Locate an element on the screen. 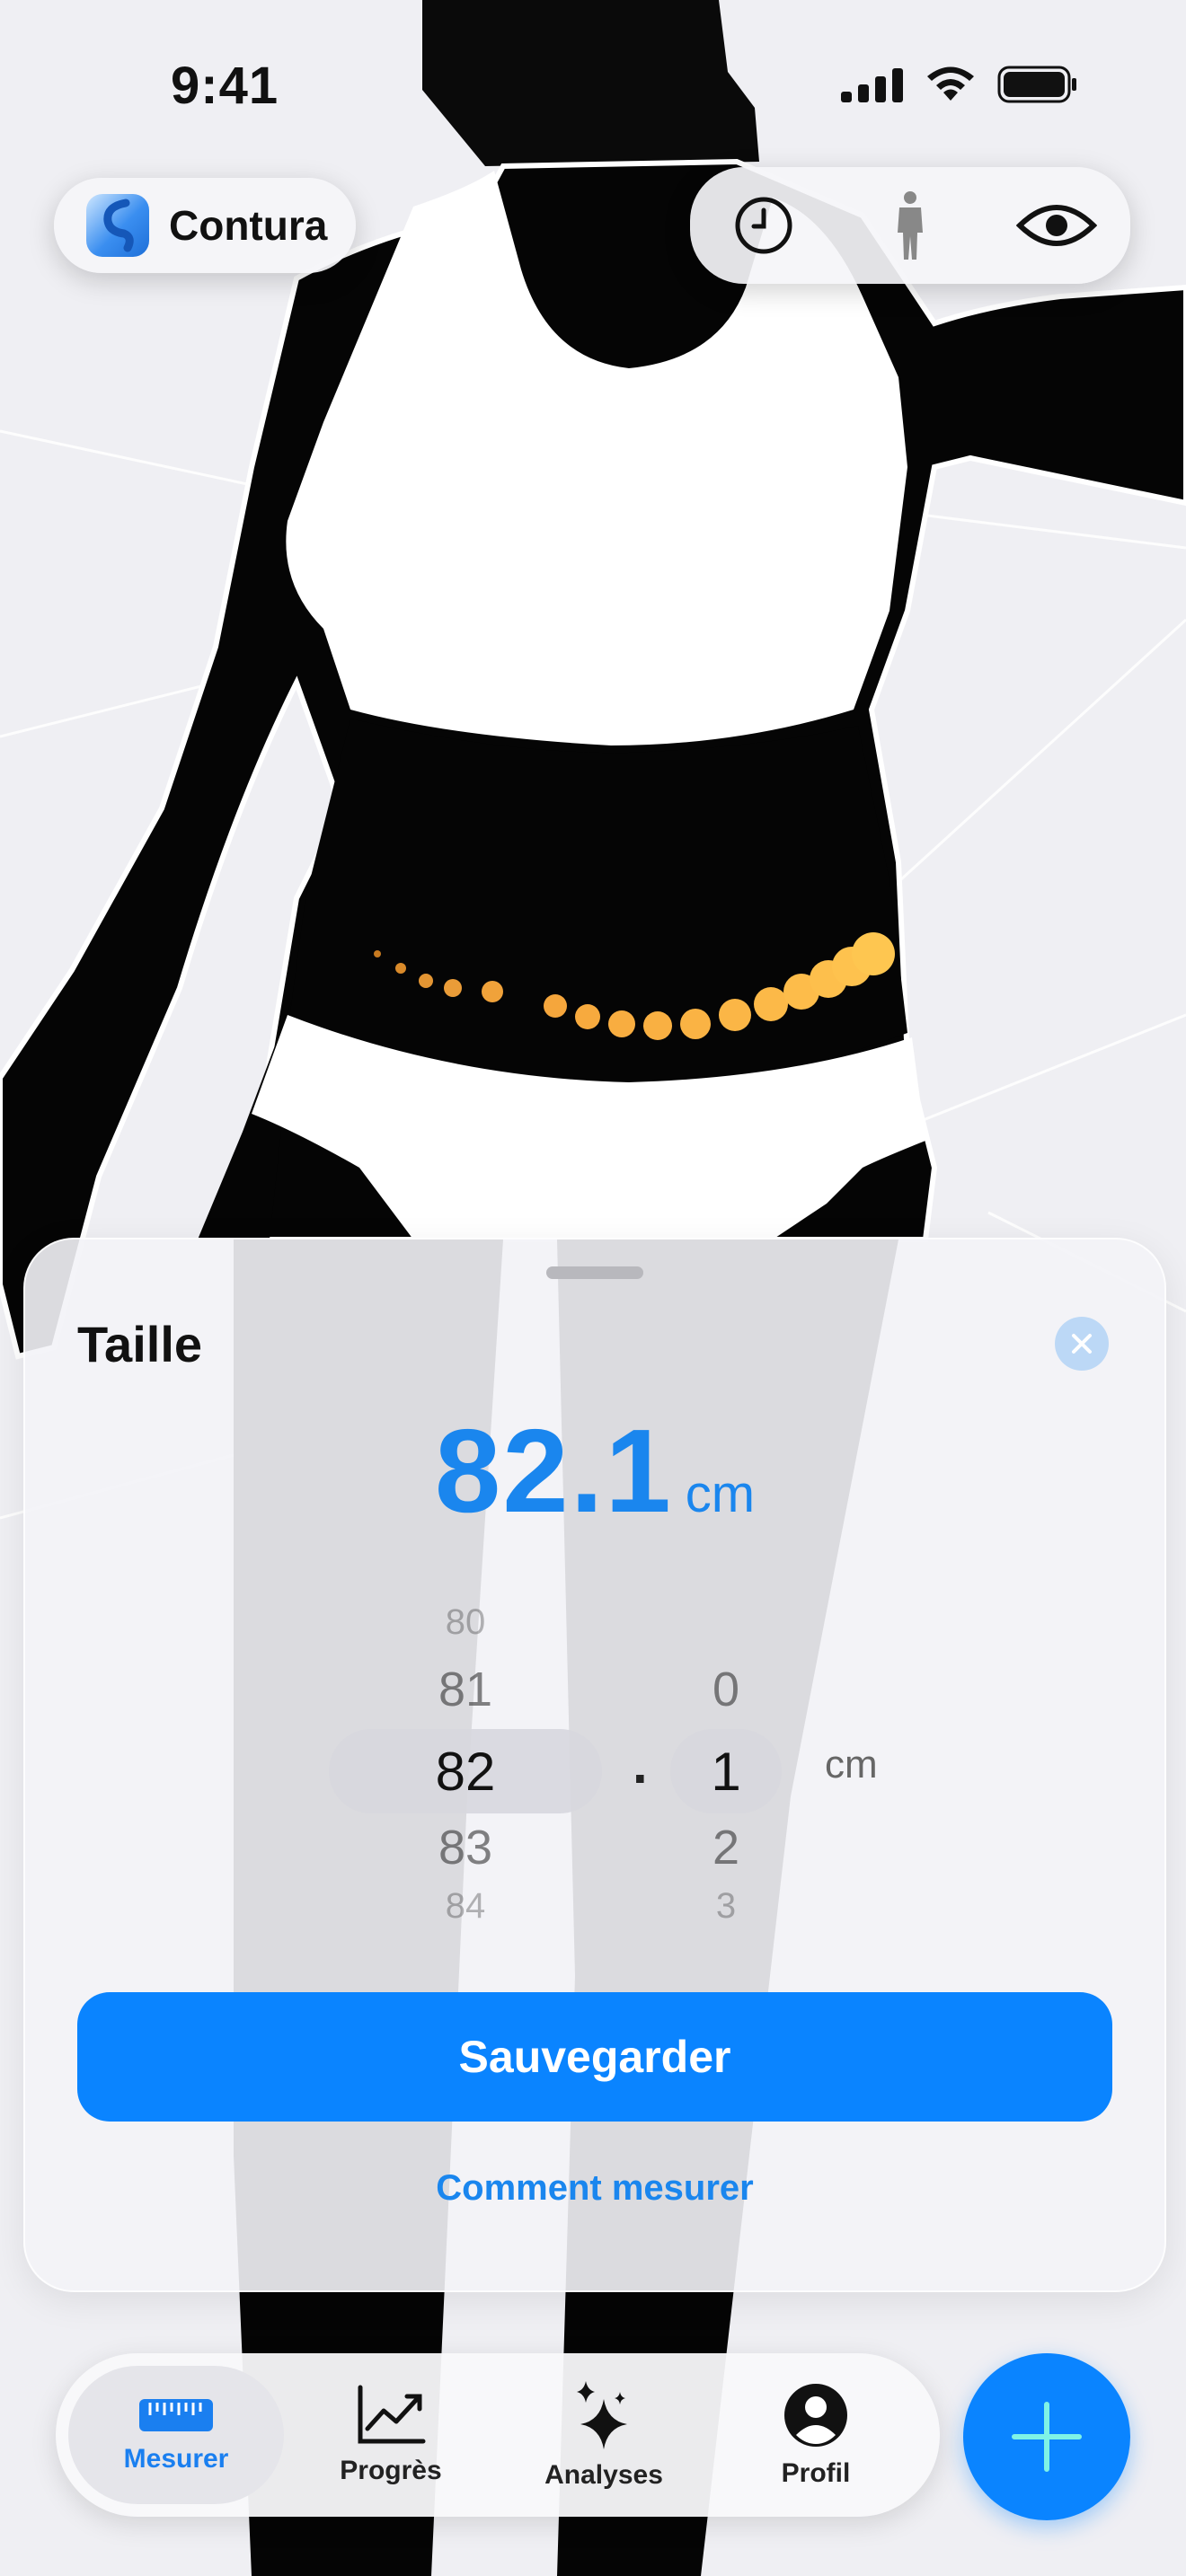 This screenshot has width=1186, height=2576. picker-integer-option: 84 is located at coordinates (465, 1902).